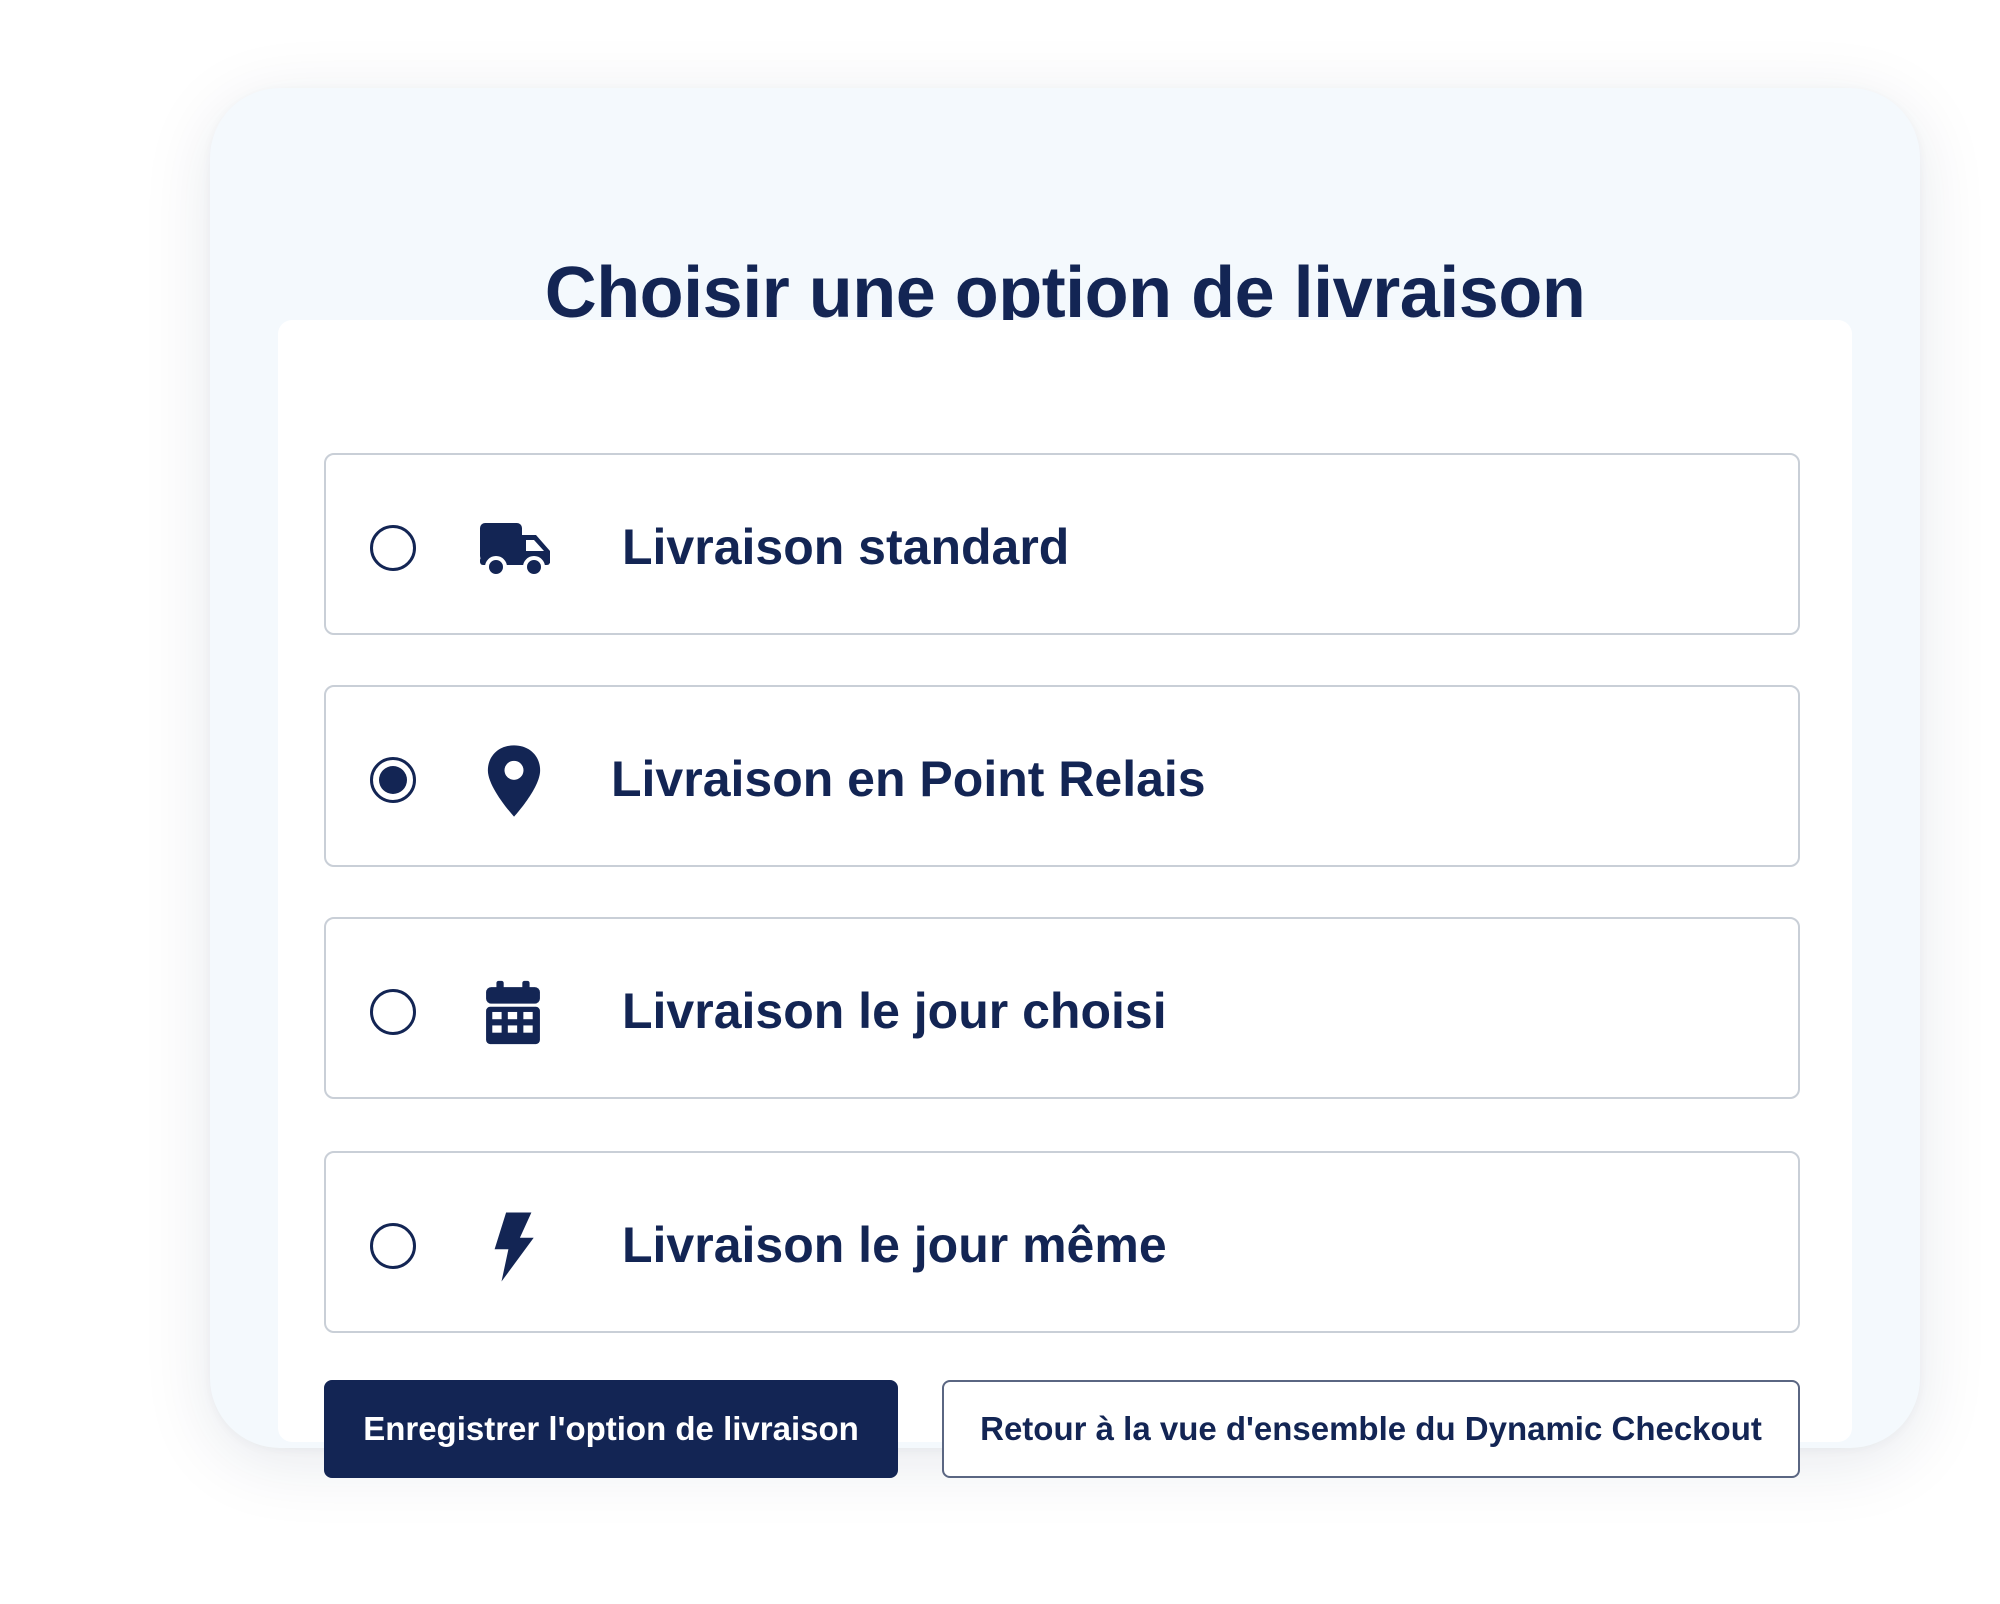 This screenshot has height=1604, width=2000. I want to click on radio-relay-point-delivery, so click(393, 780).